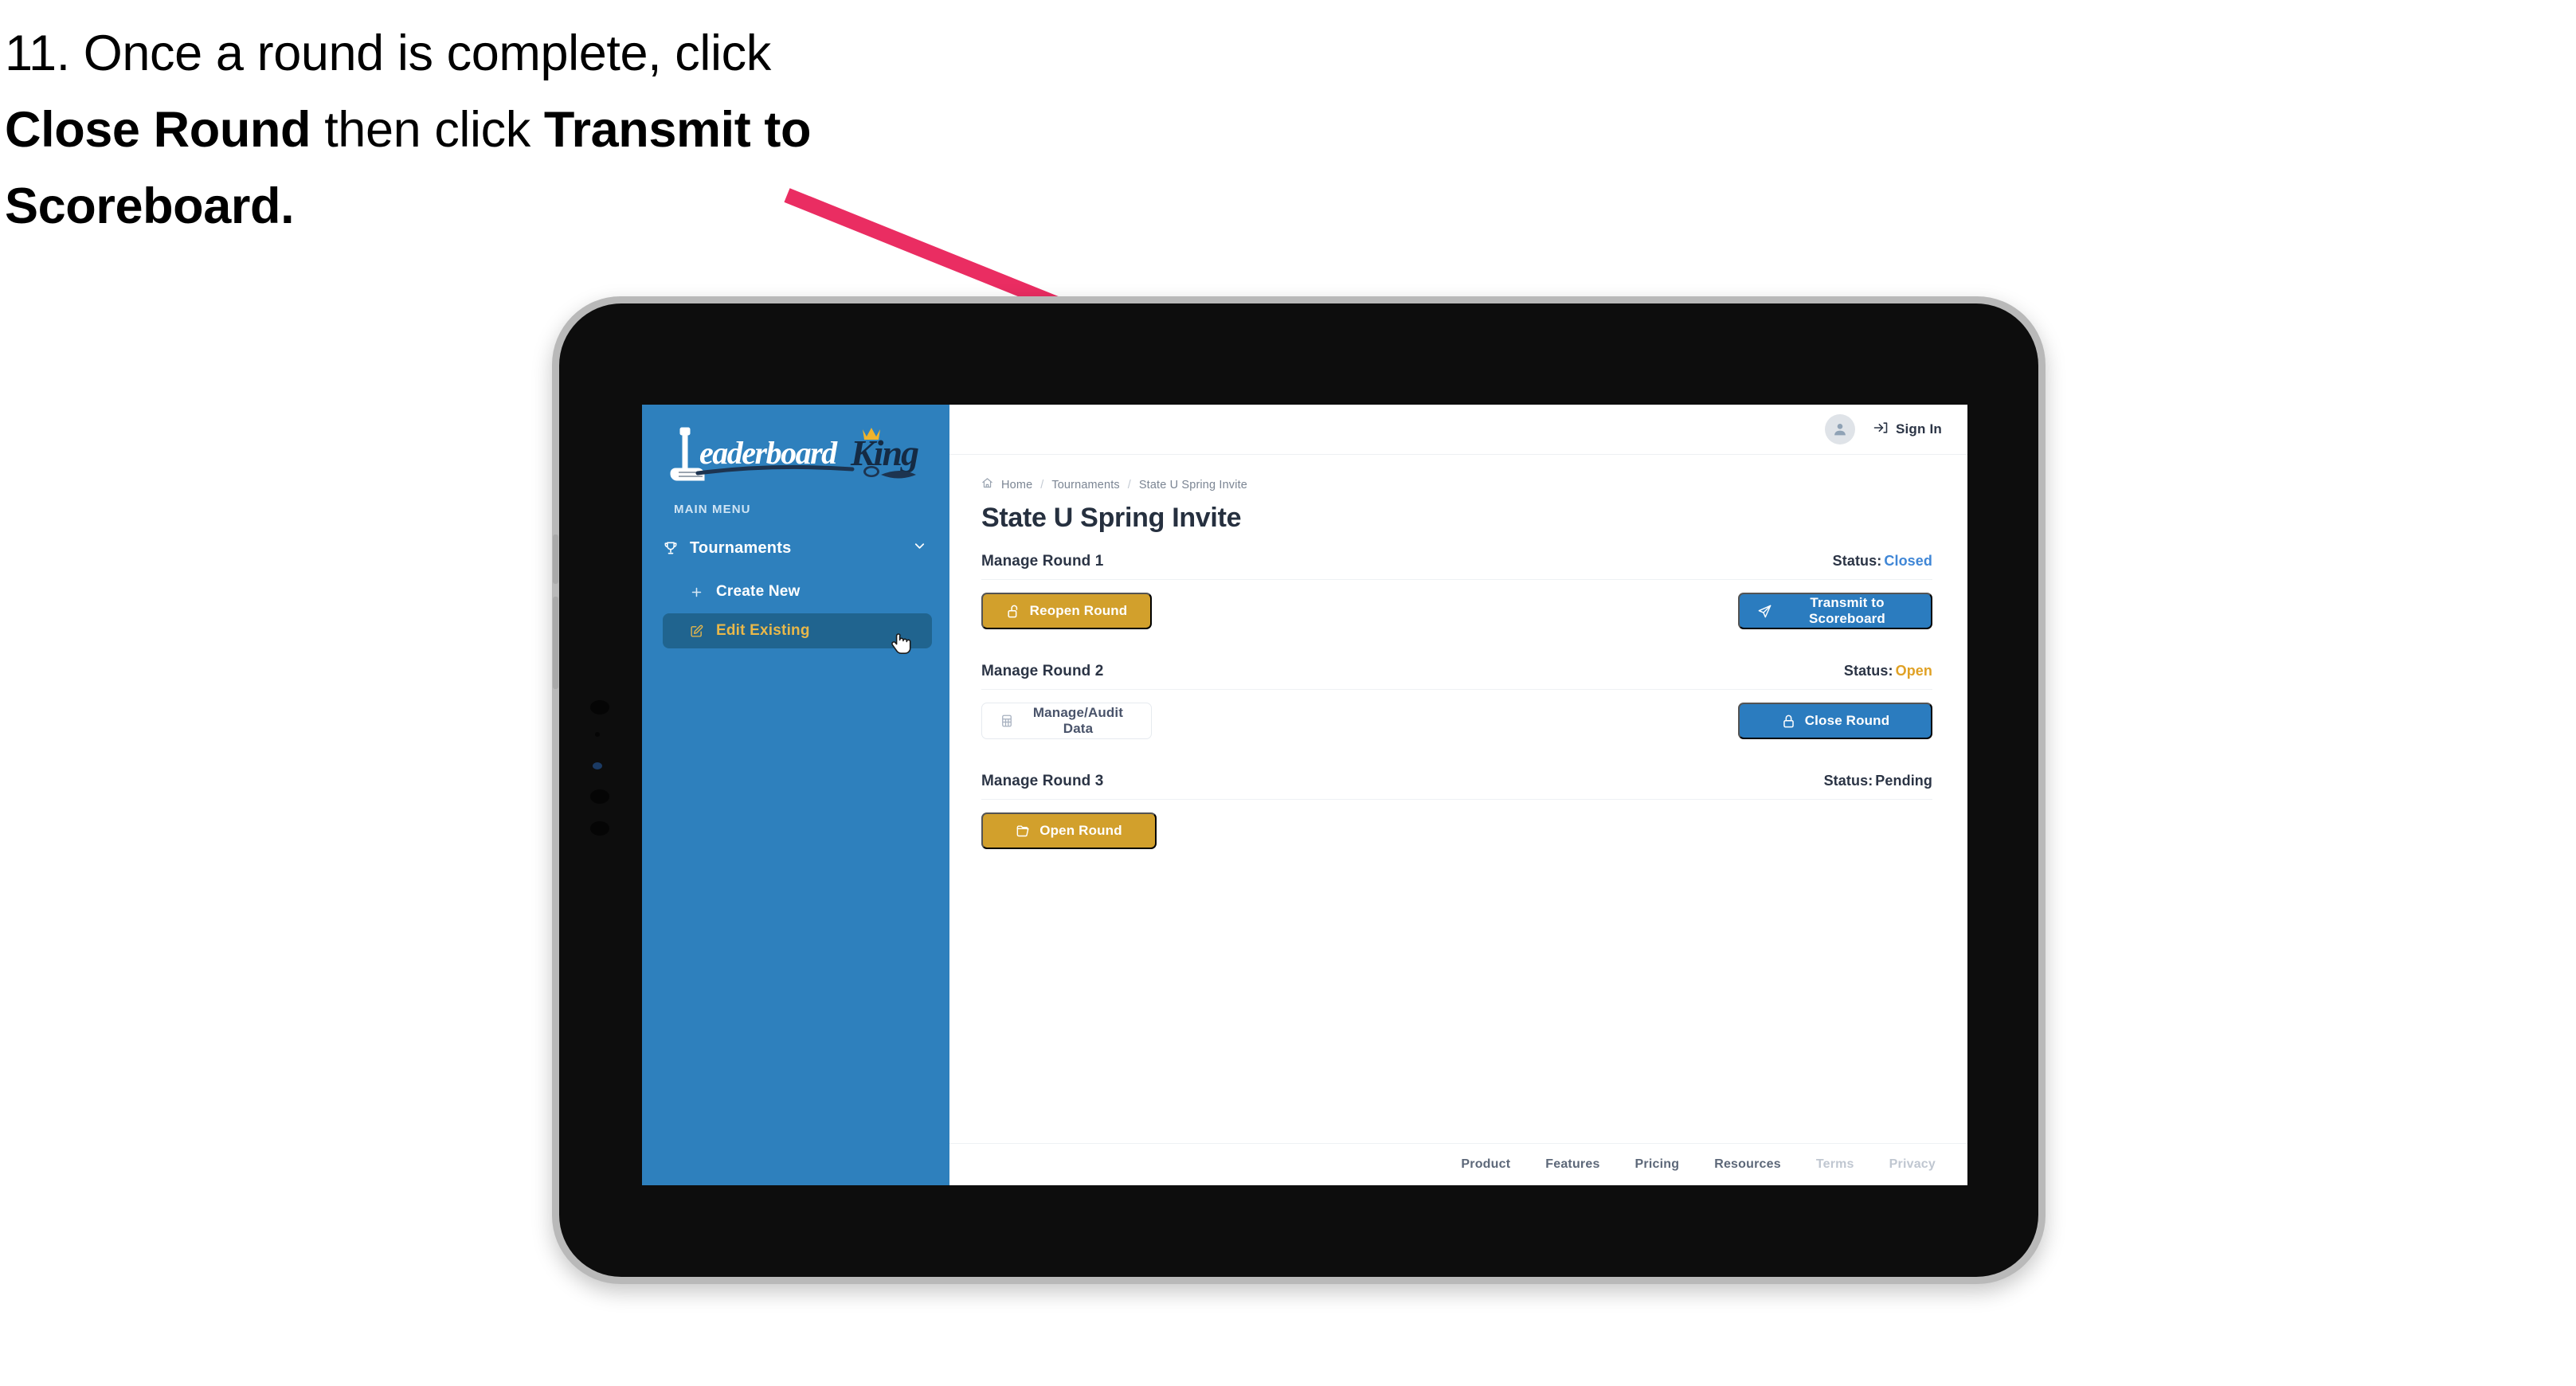 The image size is (2576, 1386). I want to click on round-title: Manage Round 3, so click(1042, 781).